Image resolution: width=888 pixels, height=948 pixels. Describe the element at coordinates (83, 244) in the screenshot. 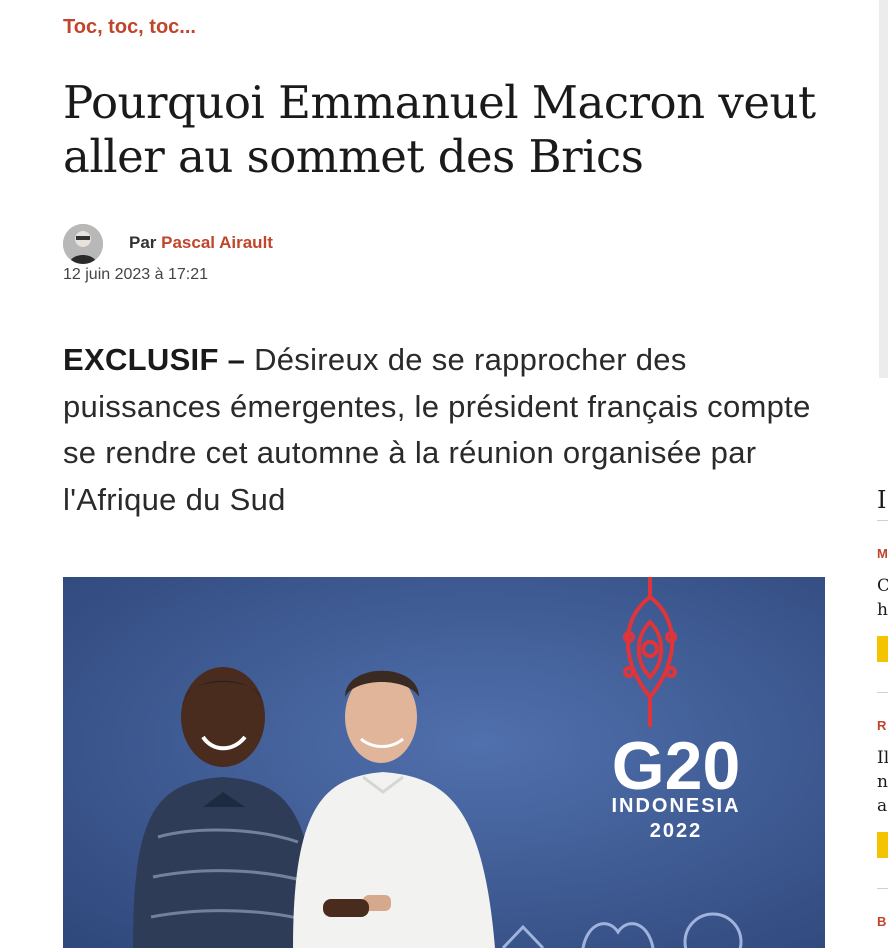

I see `author-avatar` at that location.